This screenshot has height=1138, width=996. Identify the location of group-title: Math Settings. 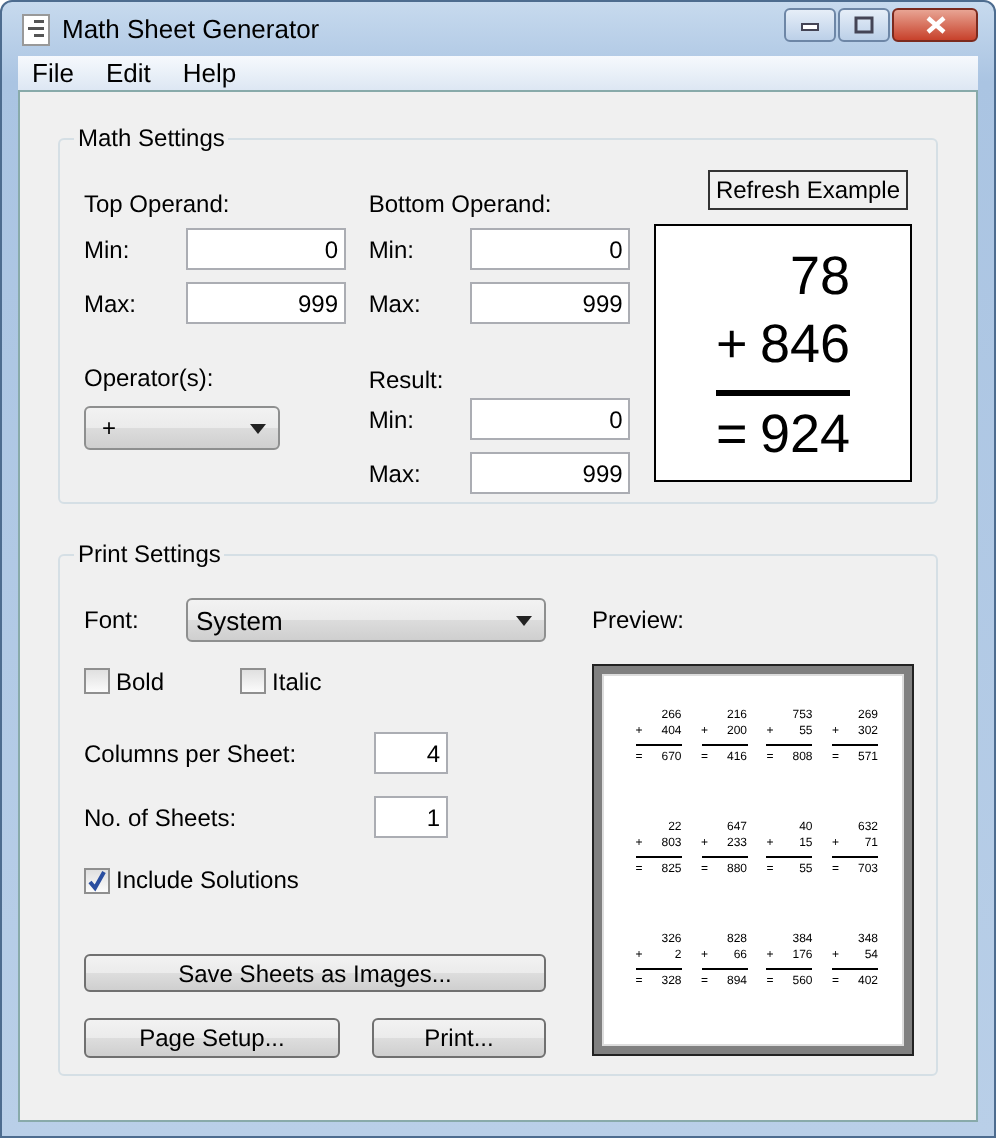
(151, 139).